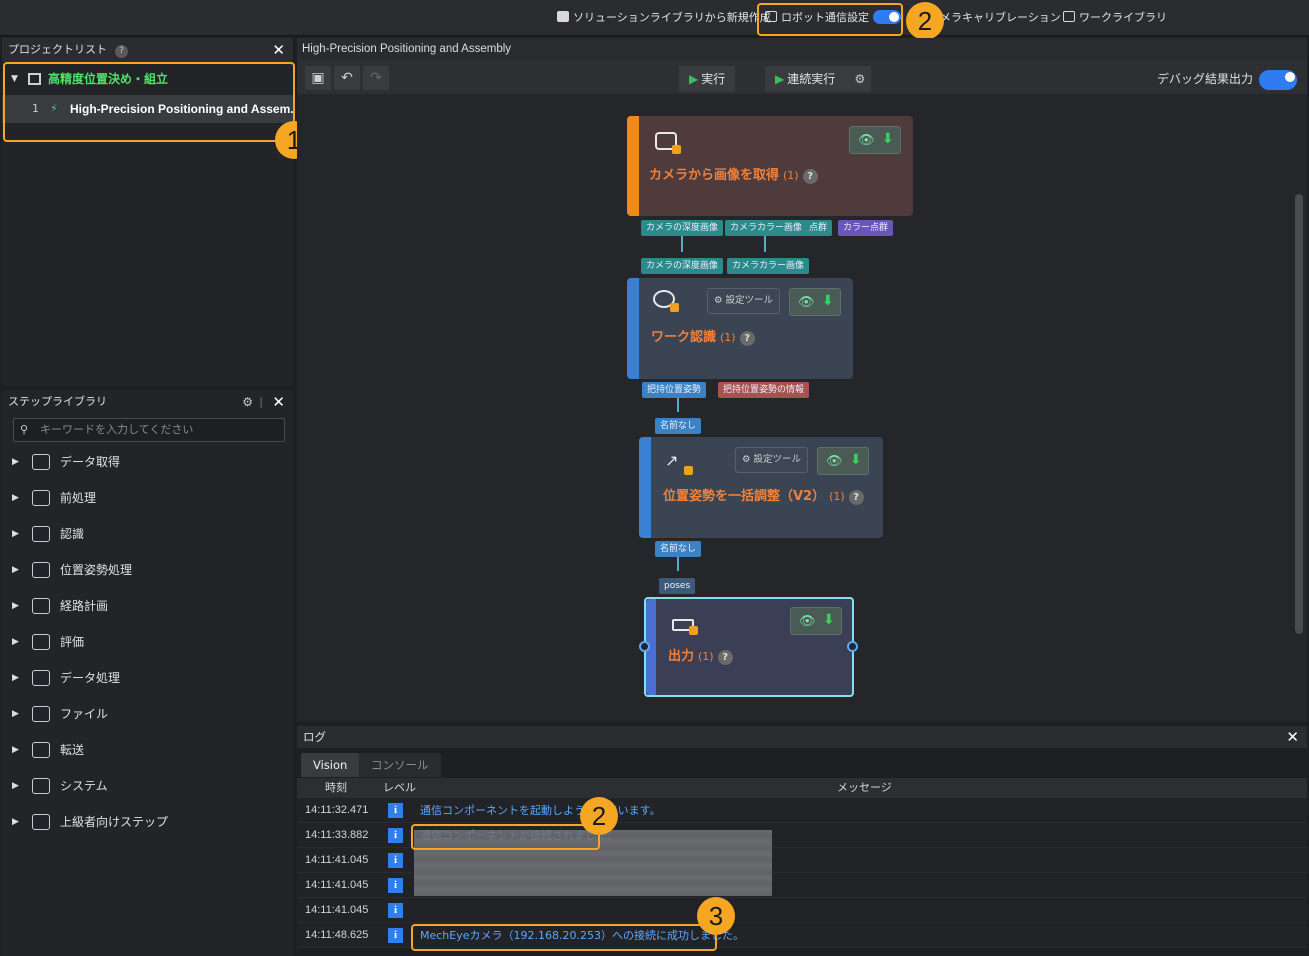  Describe the element at coordinates (41, 570) in the screenshot. I see `pose-icon` at that location.